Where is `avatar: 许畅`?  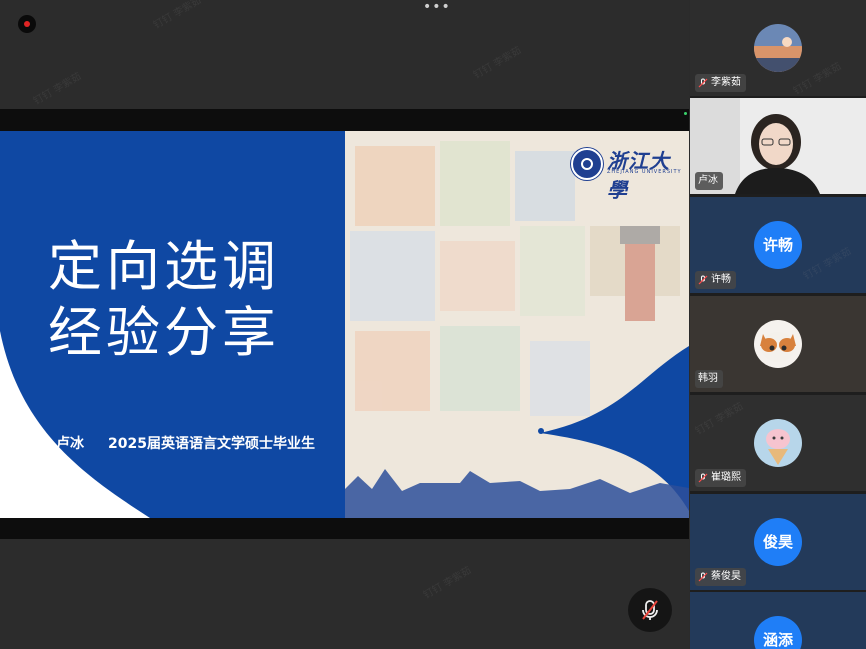 avatar: 许畅 is located at coordinates (778, 245).